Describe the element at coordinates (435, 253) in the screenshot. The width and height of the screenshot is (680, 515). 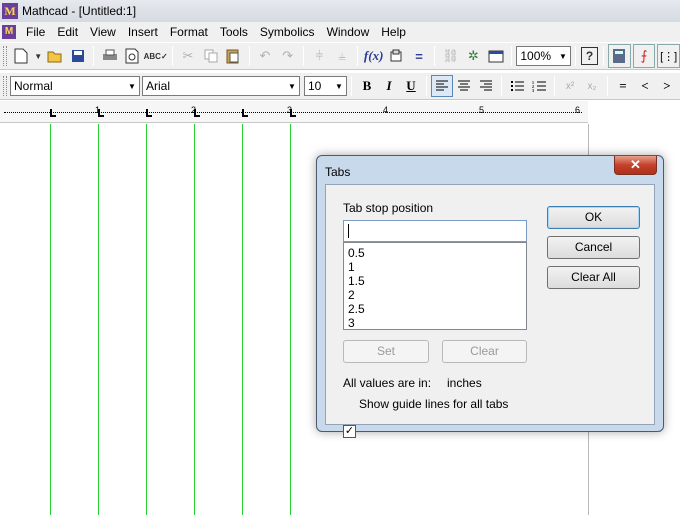
I see `list-item: 0.5` at that location.